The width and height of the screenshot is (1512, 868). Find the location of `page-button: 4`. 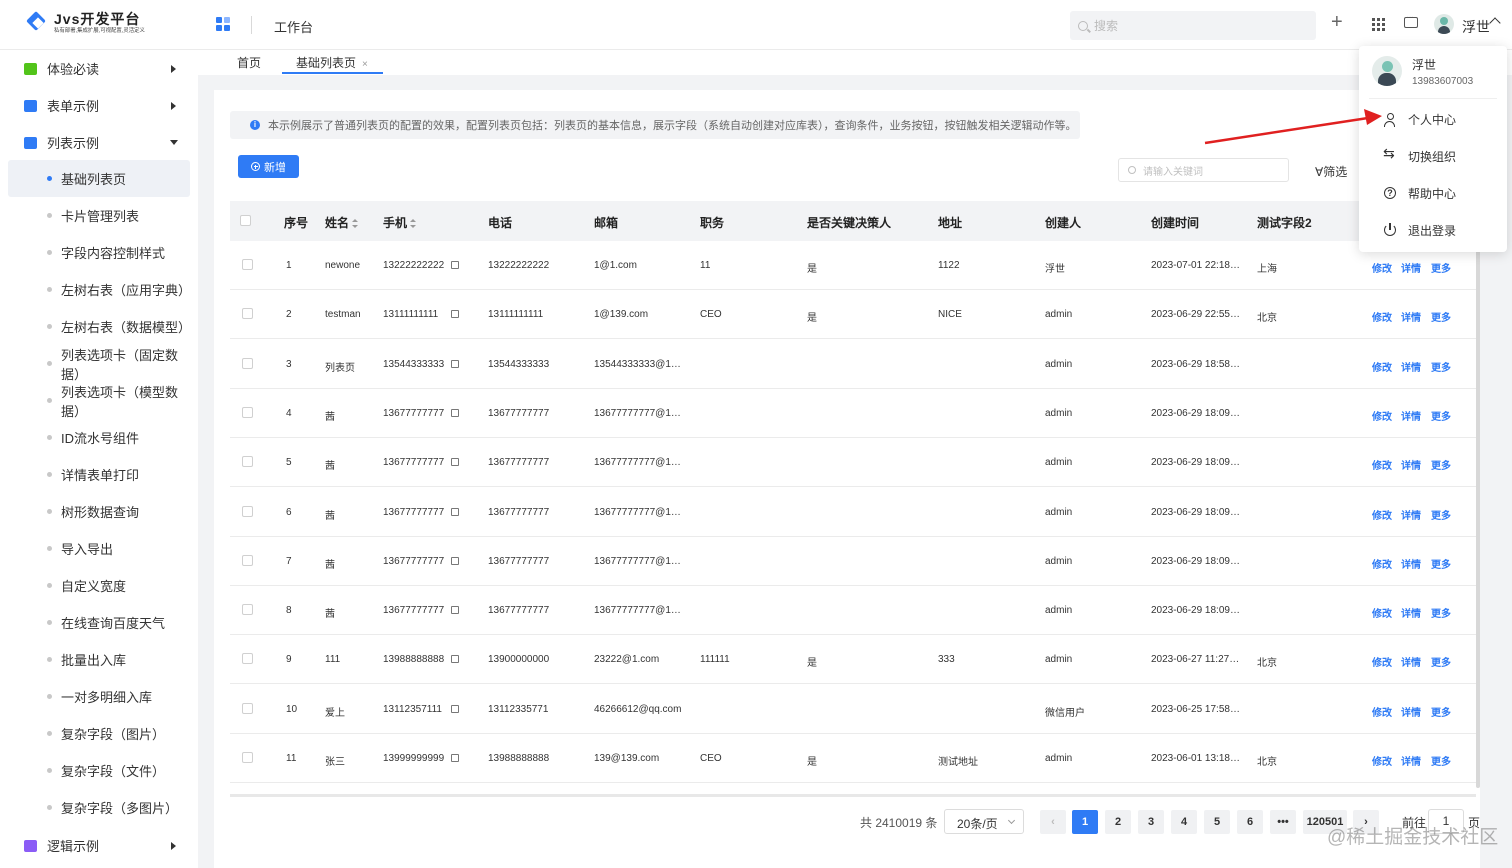

page-button: 4 is located at coordinates (1184, 822).